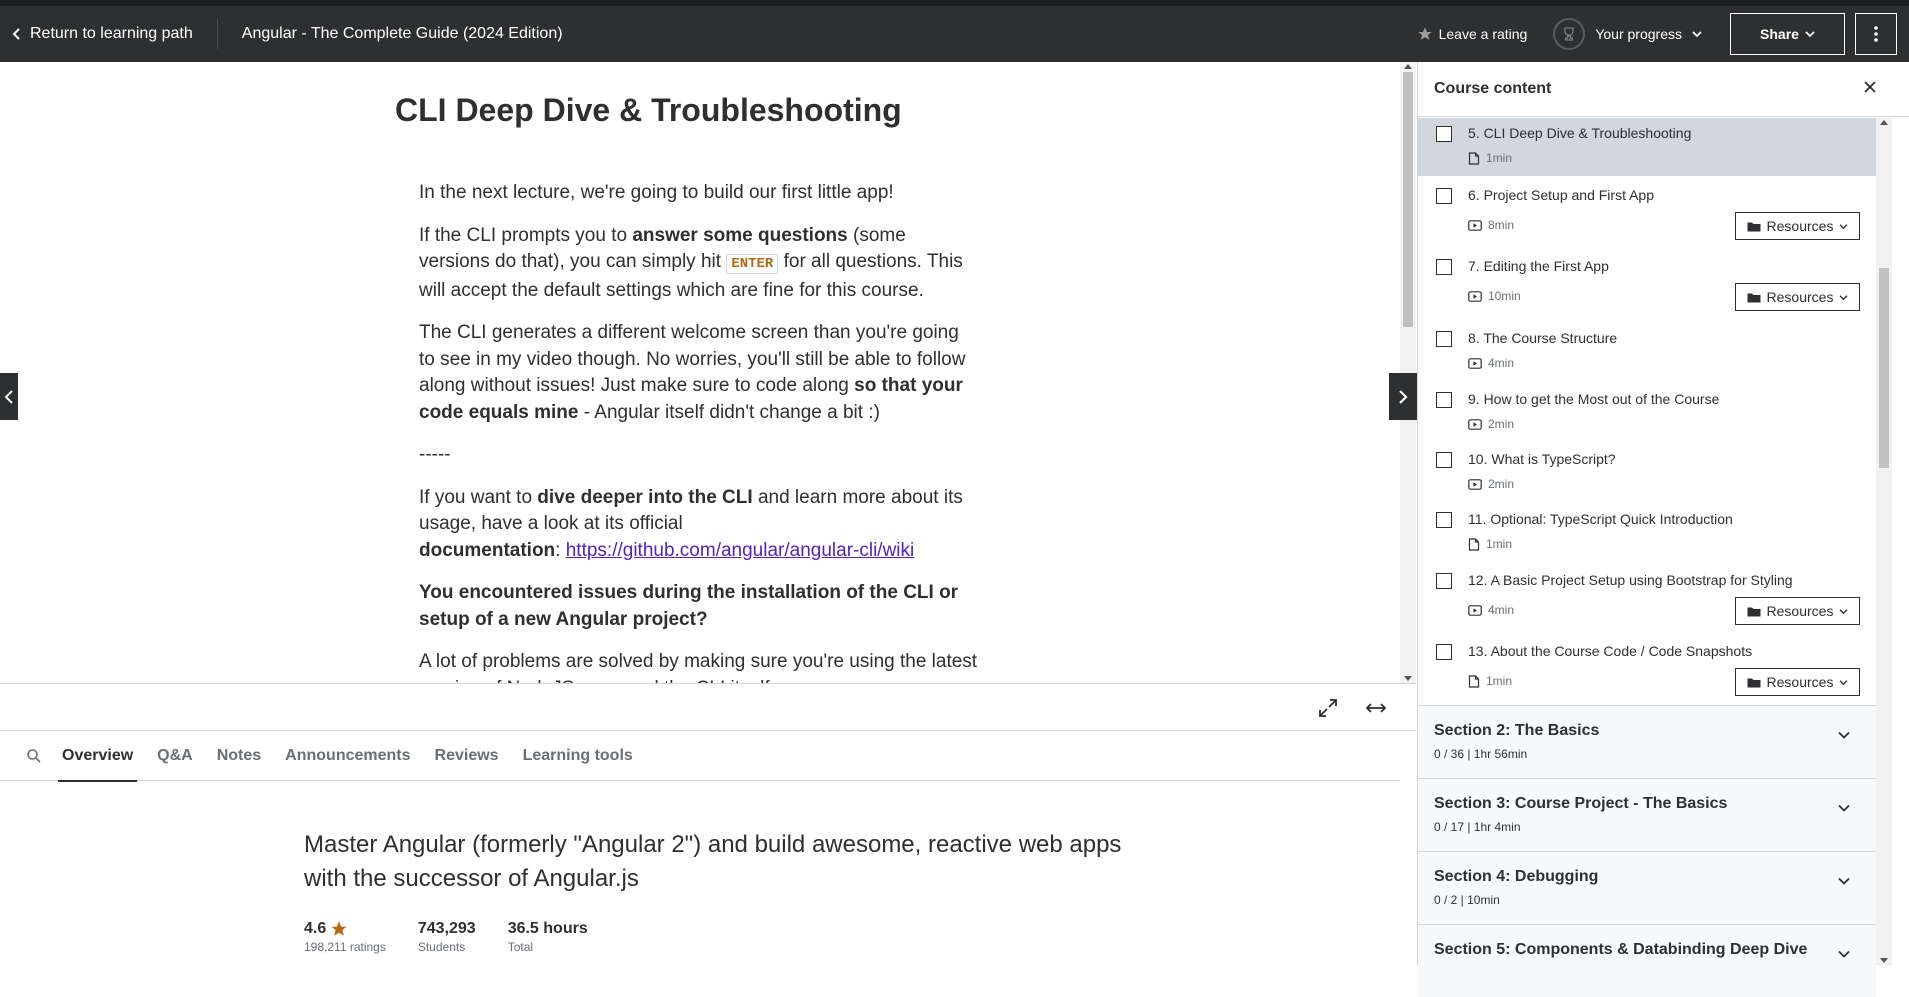 This screenshot has height=997, width=1909. Describe the element at coordinates (1876, 34) in the screenshot. I see `more-options-button` at that location.